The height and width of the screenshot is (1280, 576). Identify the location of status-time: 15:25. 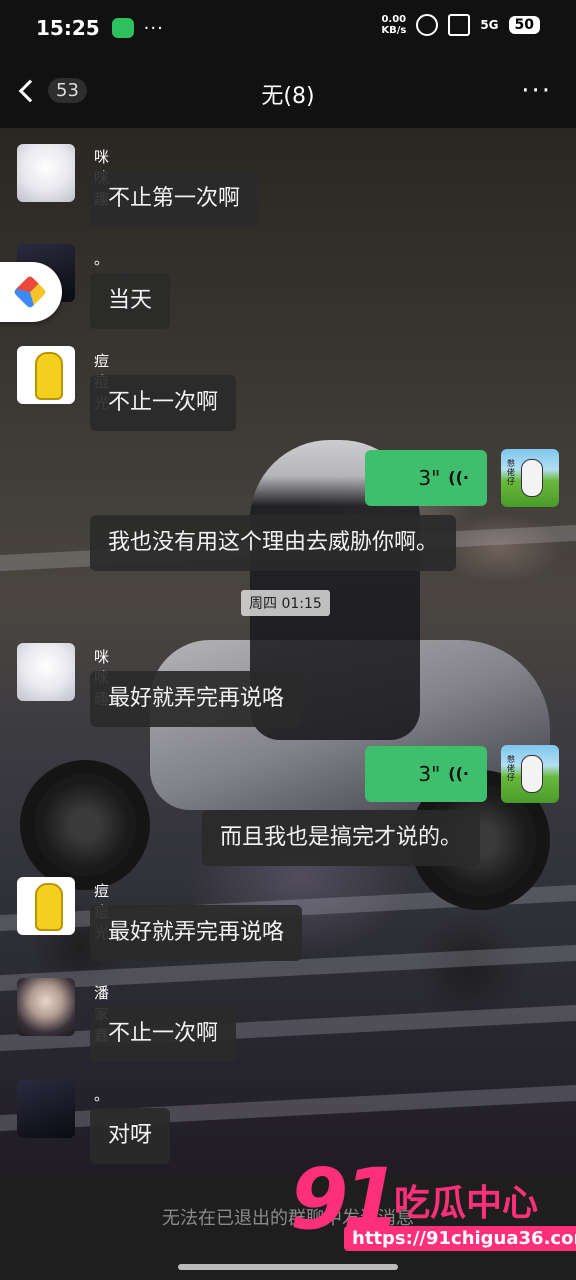
(68, 28).